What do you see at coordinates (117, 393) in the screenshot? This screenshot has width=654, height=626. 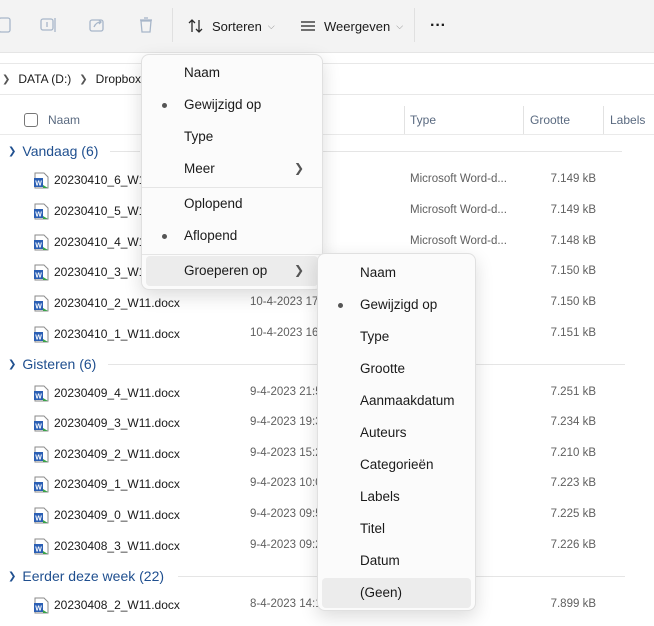 I see `file-name: 20230409_4_W11.docx` at bounding box center [117, 393].